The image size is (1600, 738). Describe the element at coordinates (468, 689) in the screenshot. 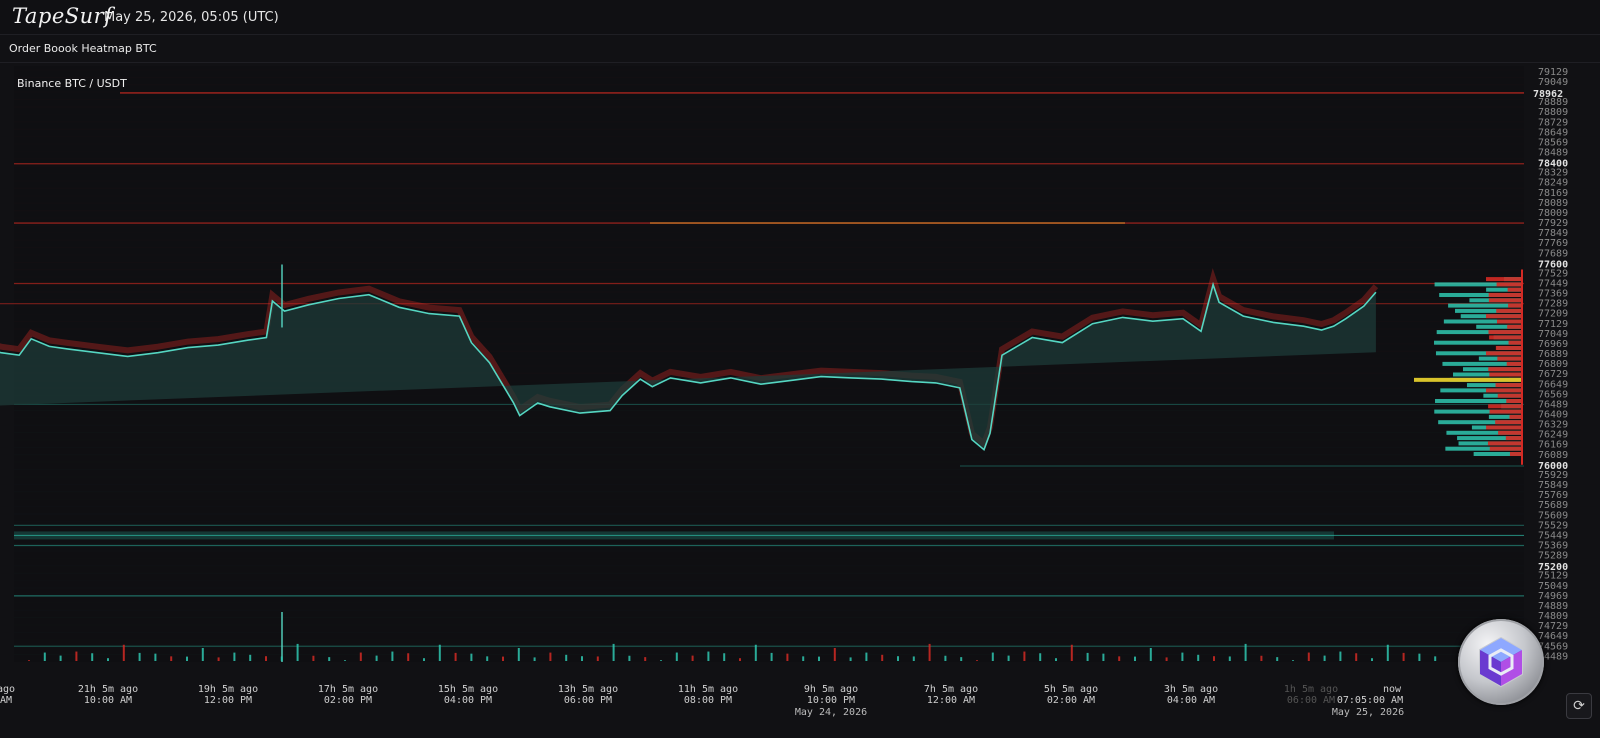

I see `x-tick-label-top: 15h 5m ago` at that location.